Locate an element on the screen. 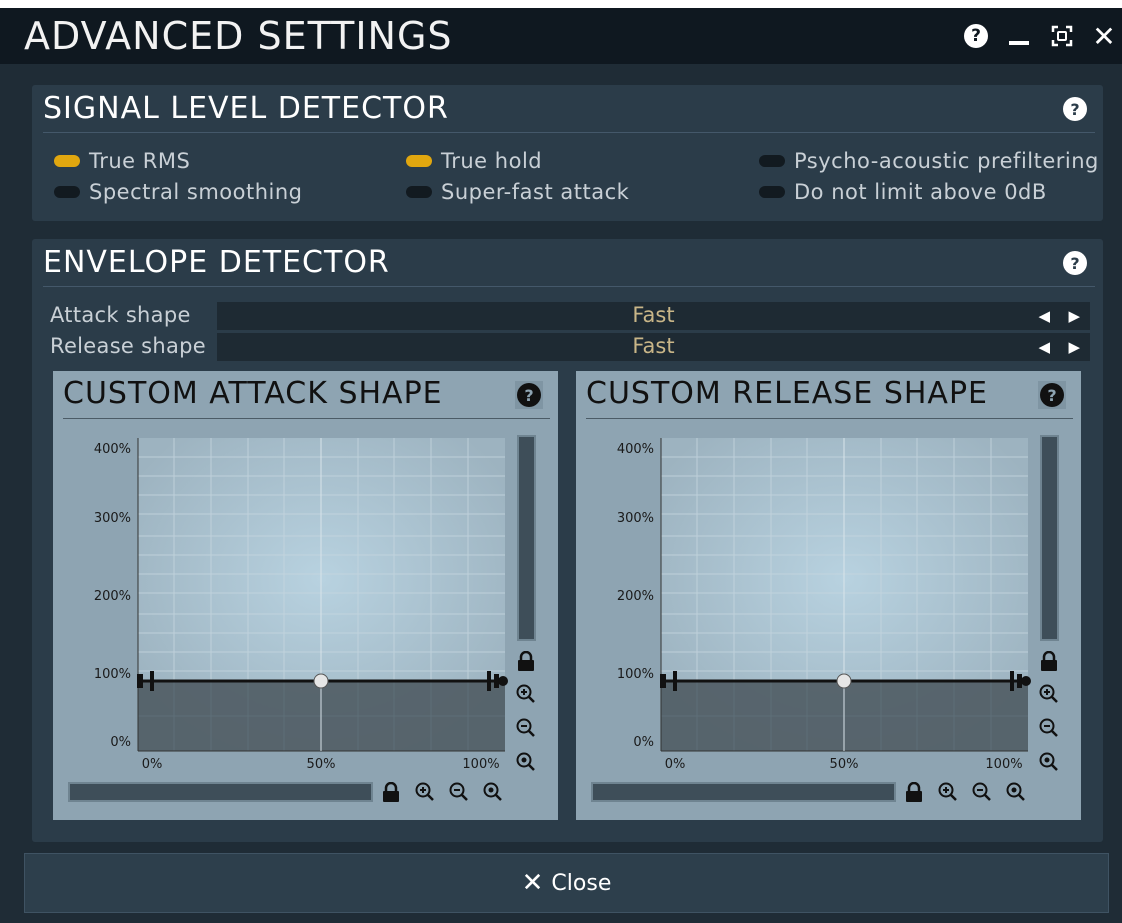 The height and width of the screenshot is (923, 1122). close-button-label: Close is located at coordinates (581, 883).